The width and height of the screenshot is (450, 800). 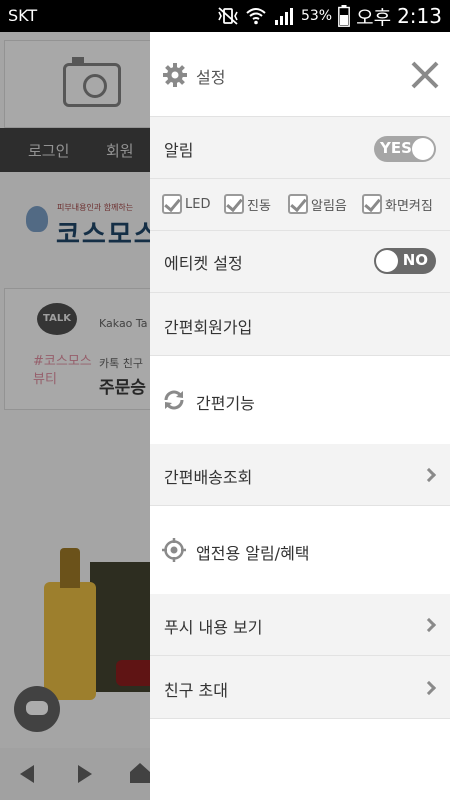 I want to click on push-content-item: 푸시 내용 보기, so click(x=300, y=625).